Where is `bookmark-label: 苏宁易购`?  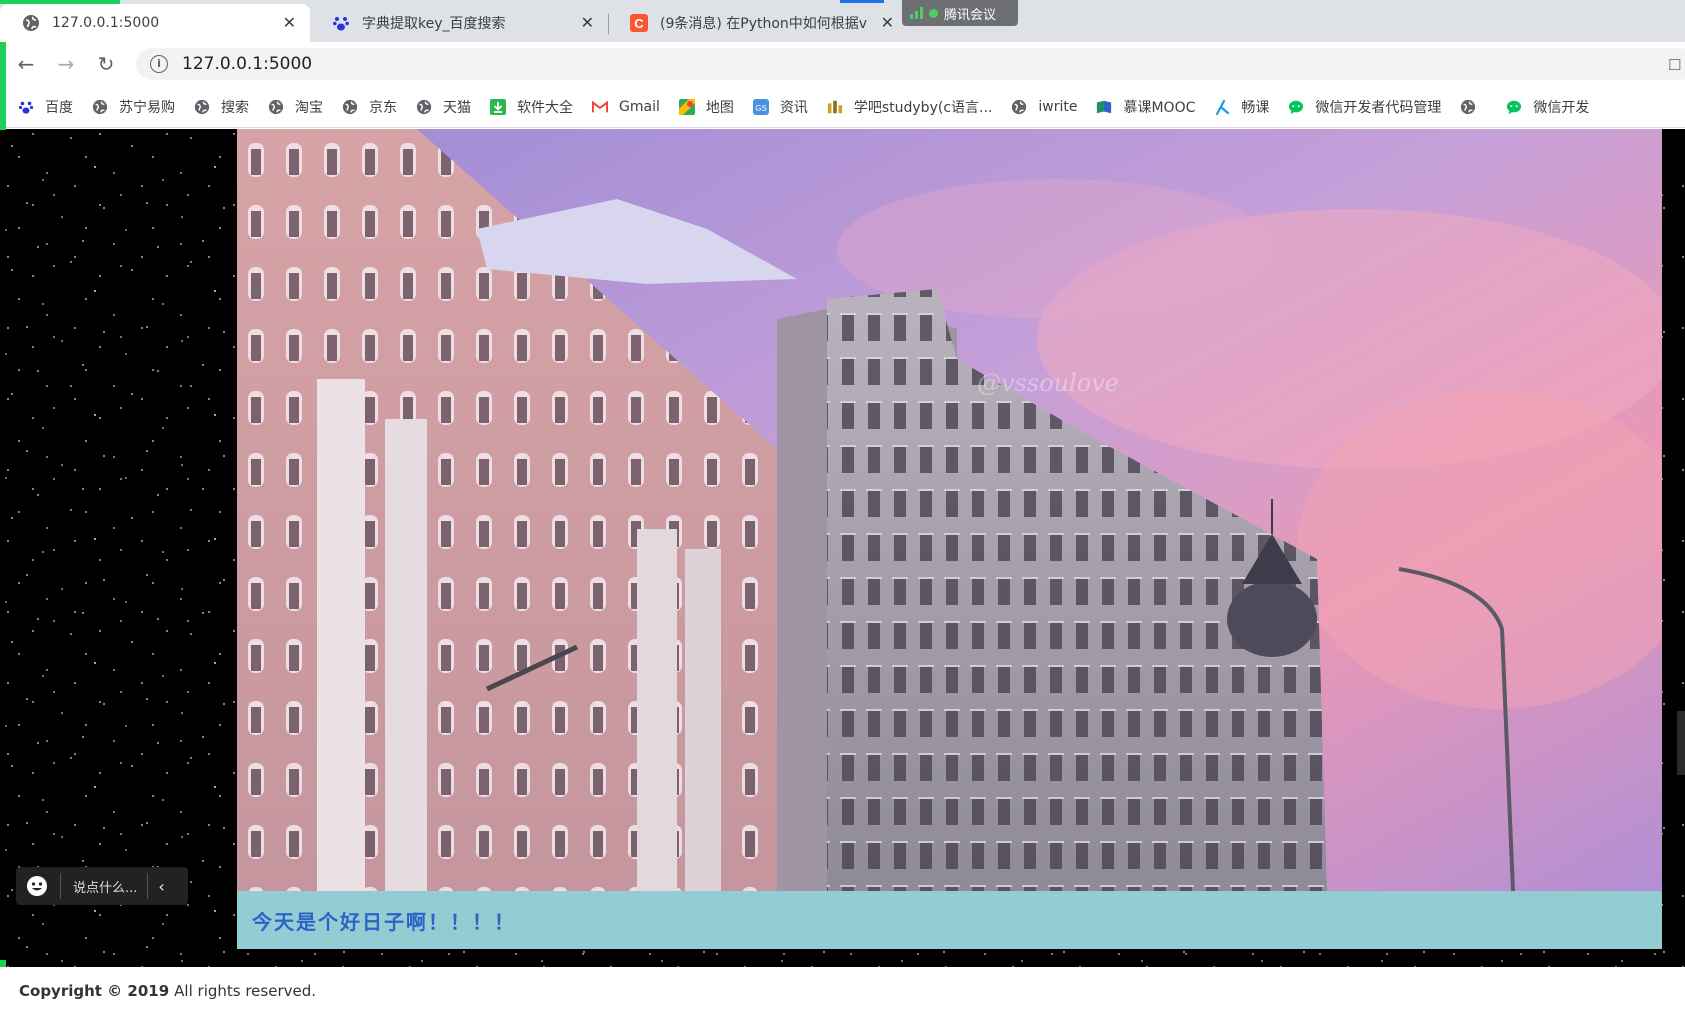 bookmark-label: 苏宁易购 is located at coordinates (147, 107).